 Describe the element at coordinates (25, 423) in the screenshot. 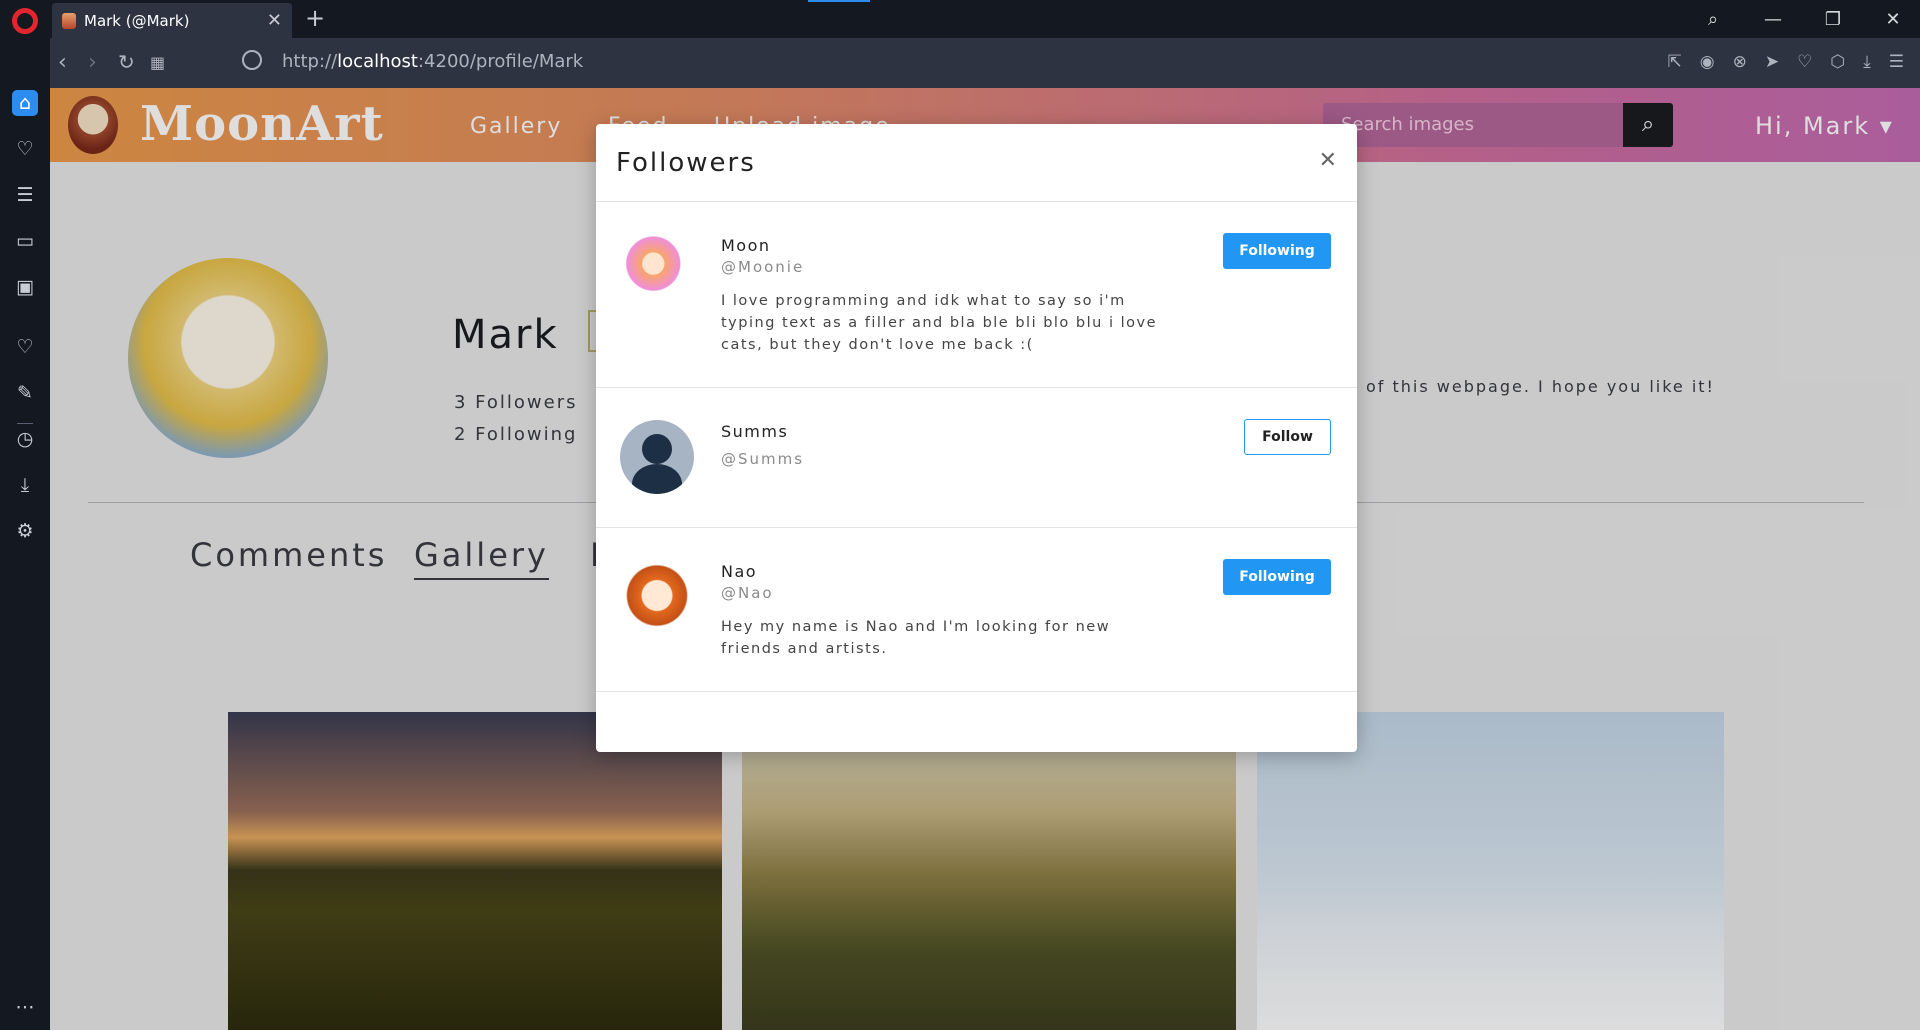

I see `sidebar-divider` at that location.